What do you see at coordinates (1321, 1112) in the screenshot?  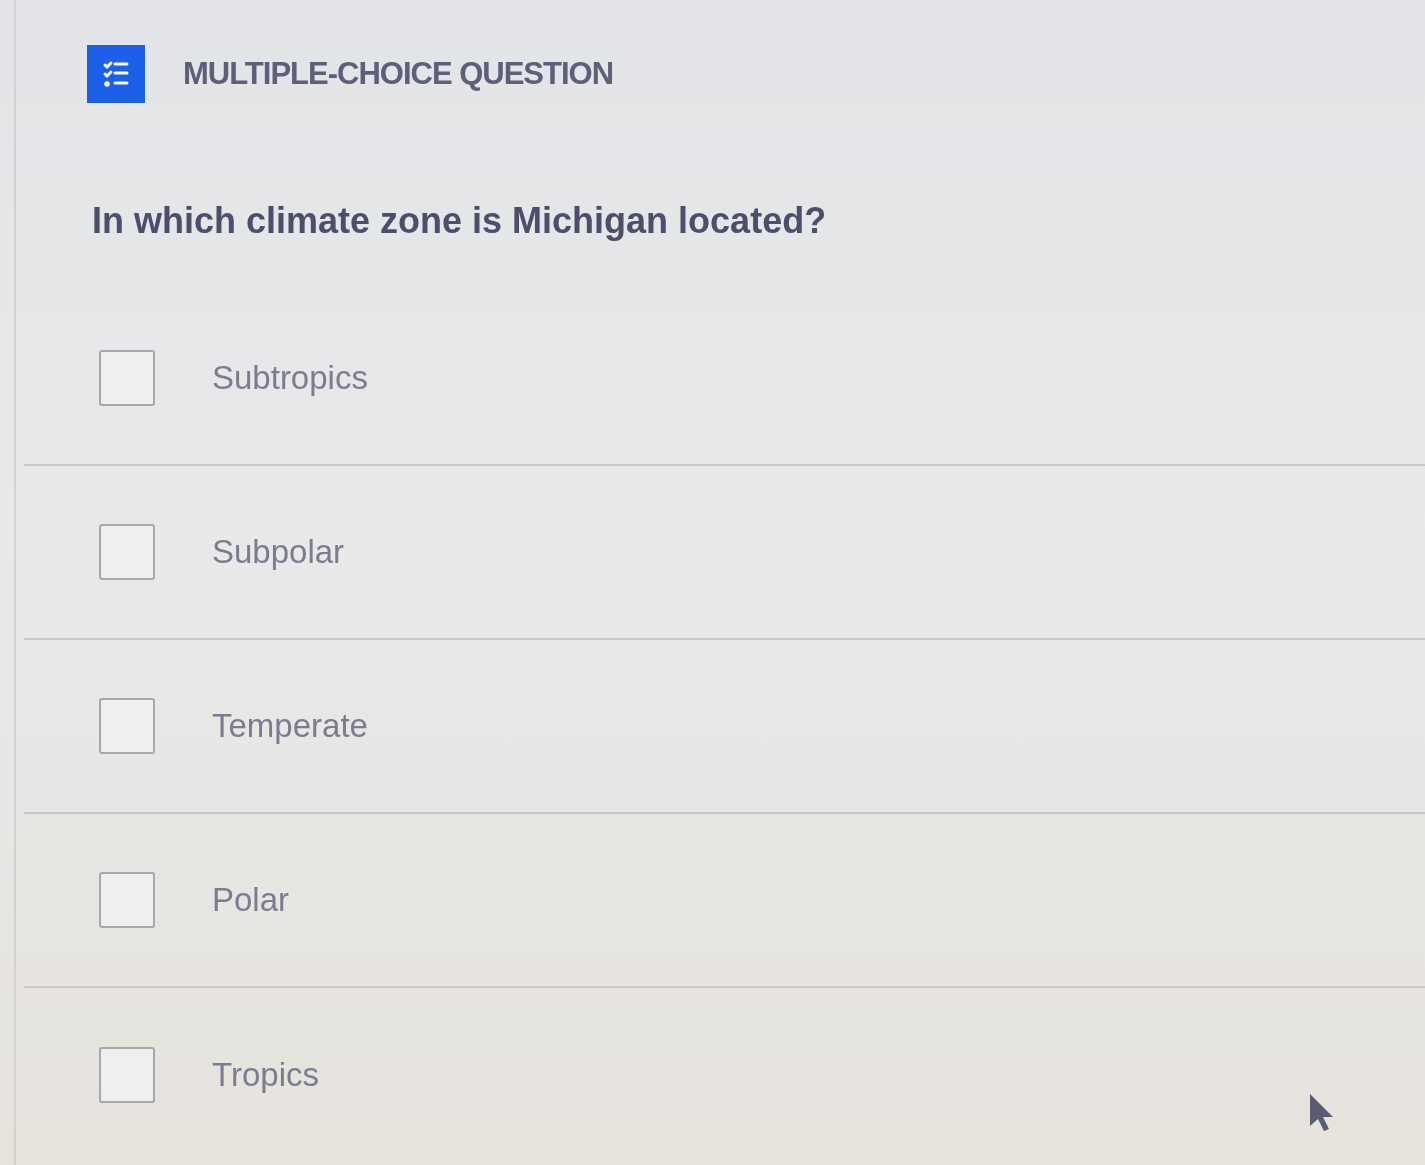 I see `mouse-pointer-icon` at bounding box center [1321, 1112].